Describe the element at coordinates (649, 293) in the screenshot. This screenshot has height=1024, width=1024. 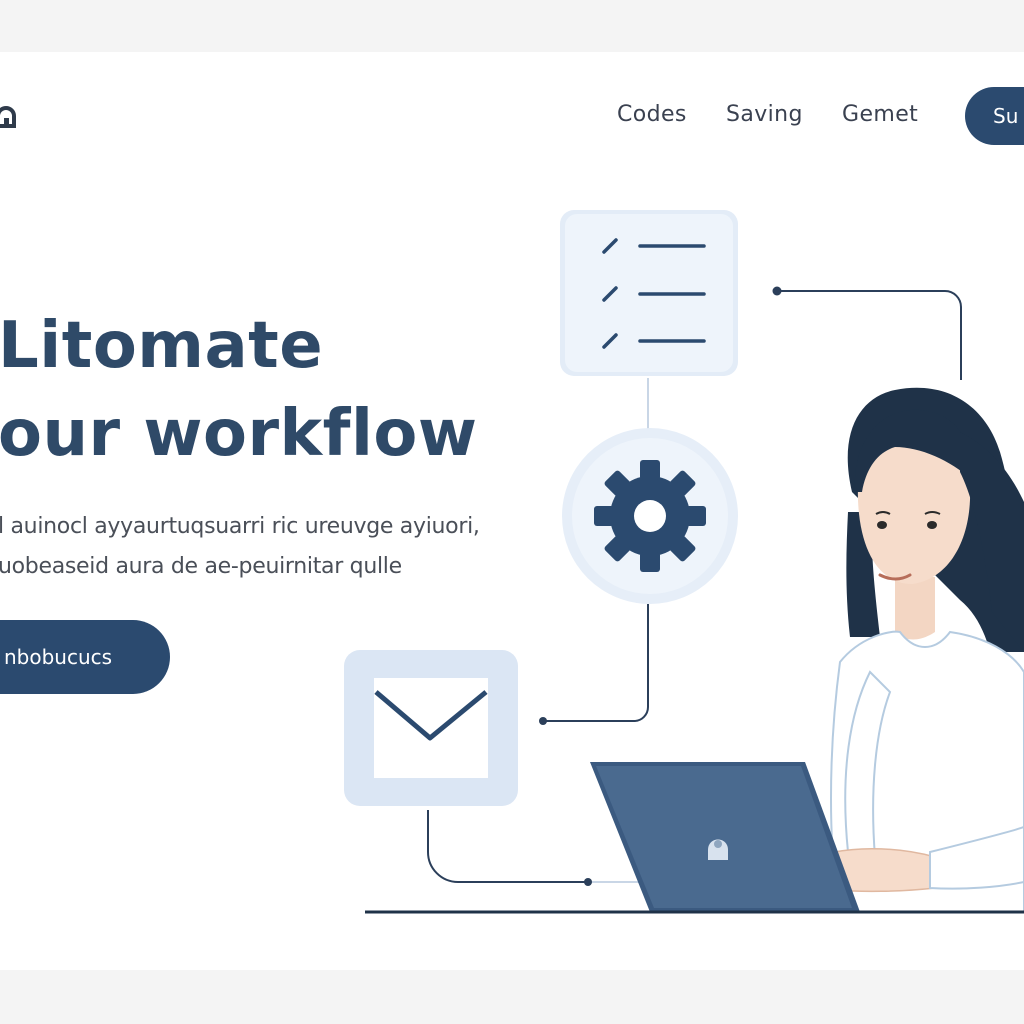
I see `checklist-icon` at that location.